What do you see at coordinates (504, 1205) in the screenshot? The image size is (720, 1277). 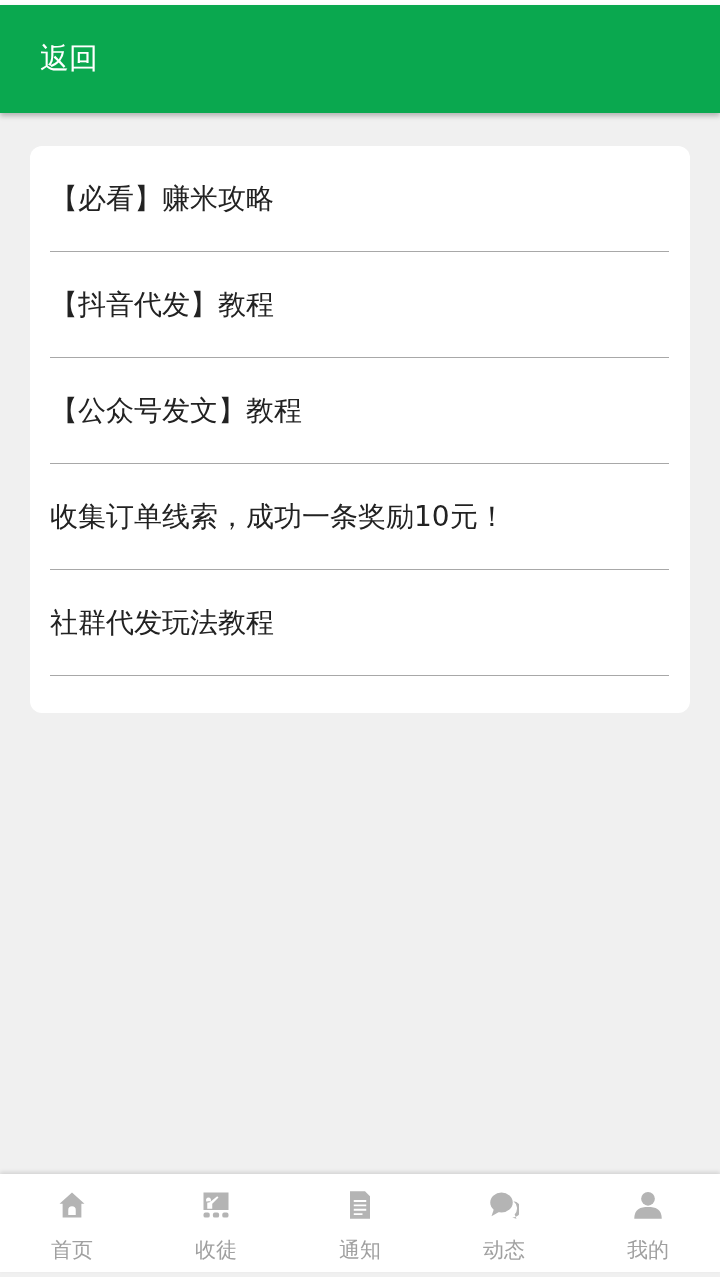 I see `chat-bubbles-icon` at bounding box center [504, 1205].